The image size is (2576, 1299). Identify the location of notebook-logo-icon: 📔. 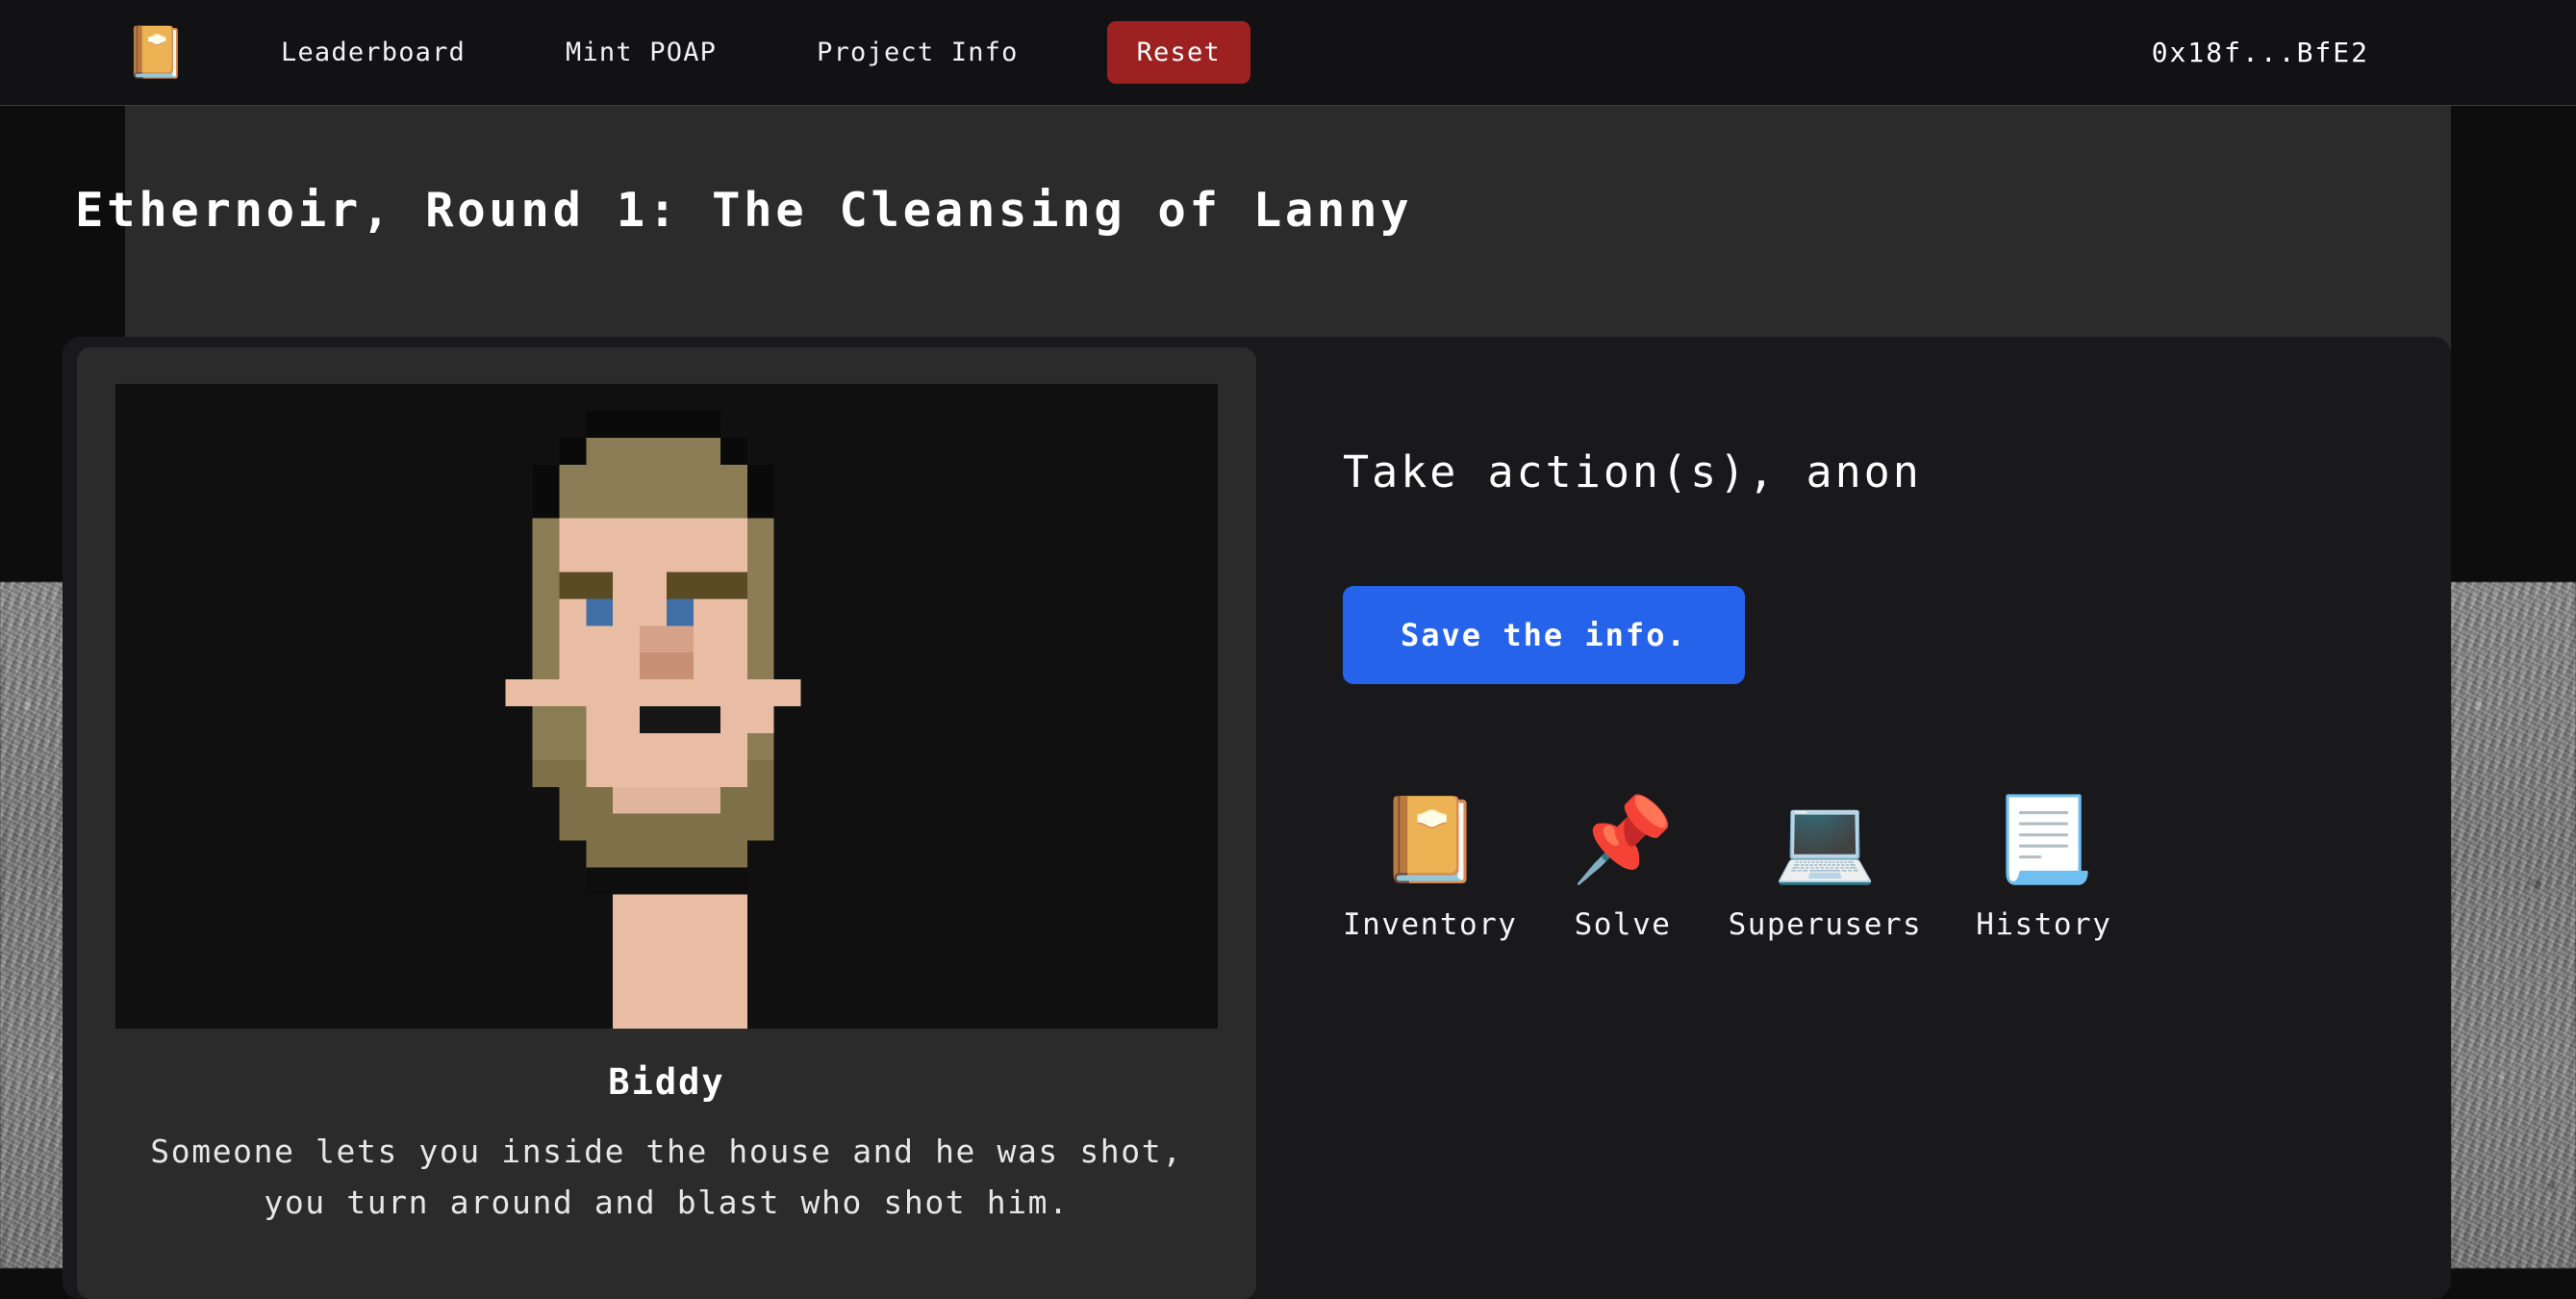
(156, 53).